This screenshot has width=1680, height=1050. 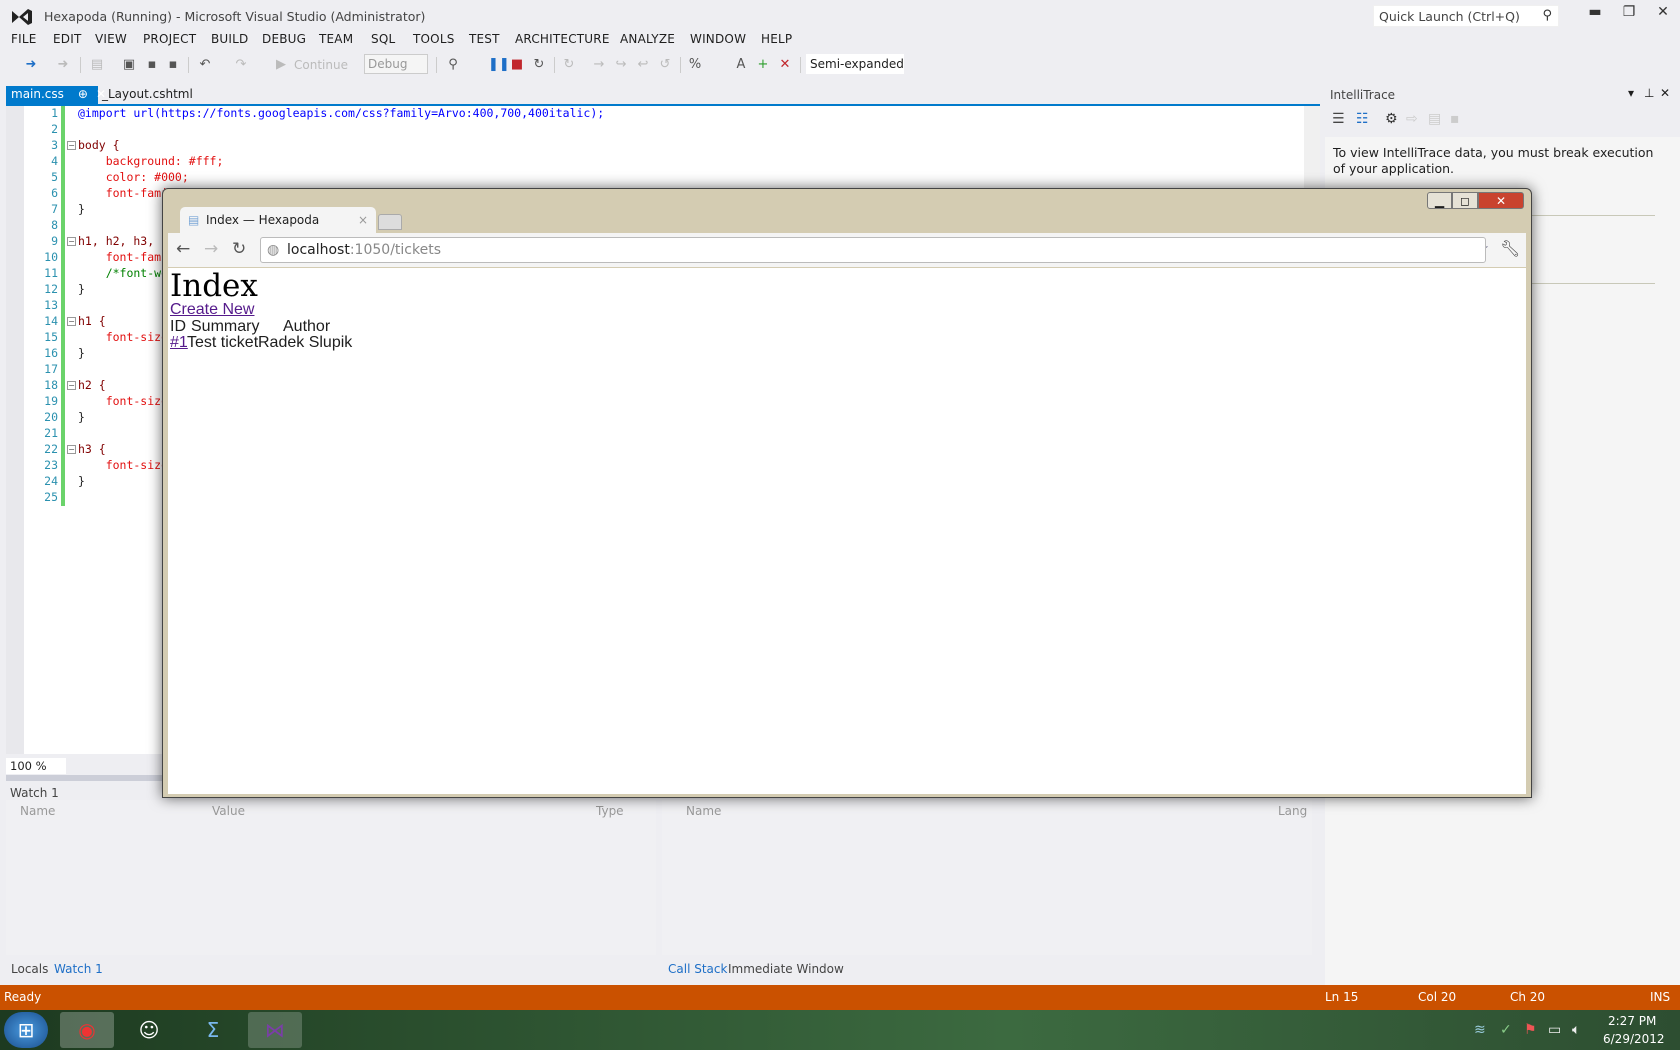 What do you see at coordinates (610, 811) in the screenshot?
I see `column-type: Type` at bounding box center [610, 811].